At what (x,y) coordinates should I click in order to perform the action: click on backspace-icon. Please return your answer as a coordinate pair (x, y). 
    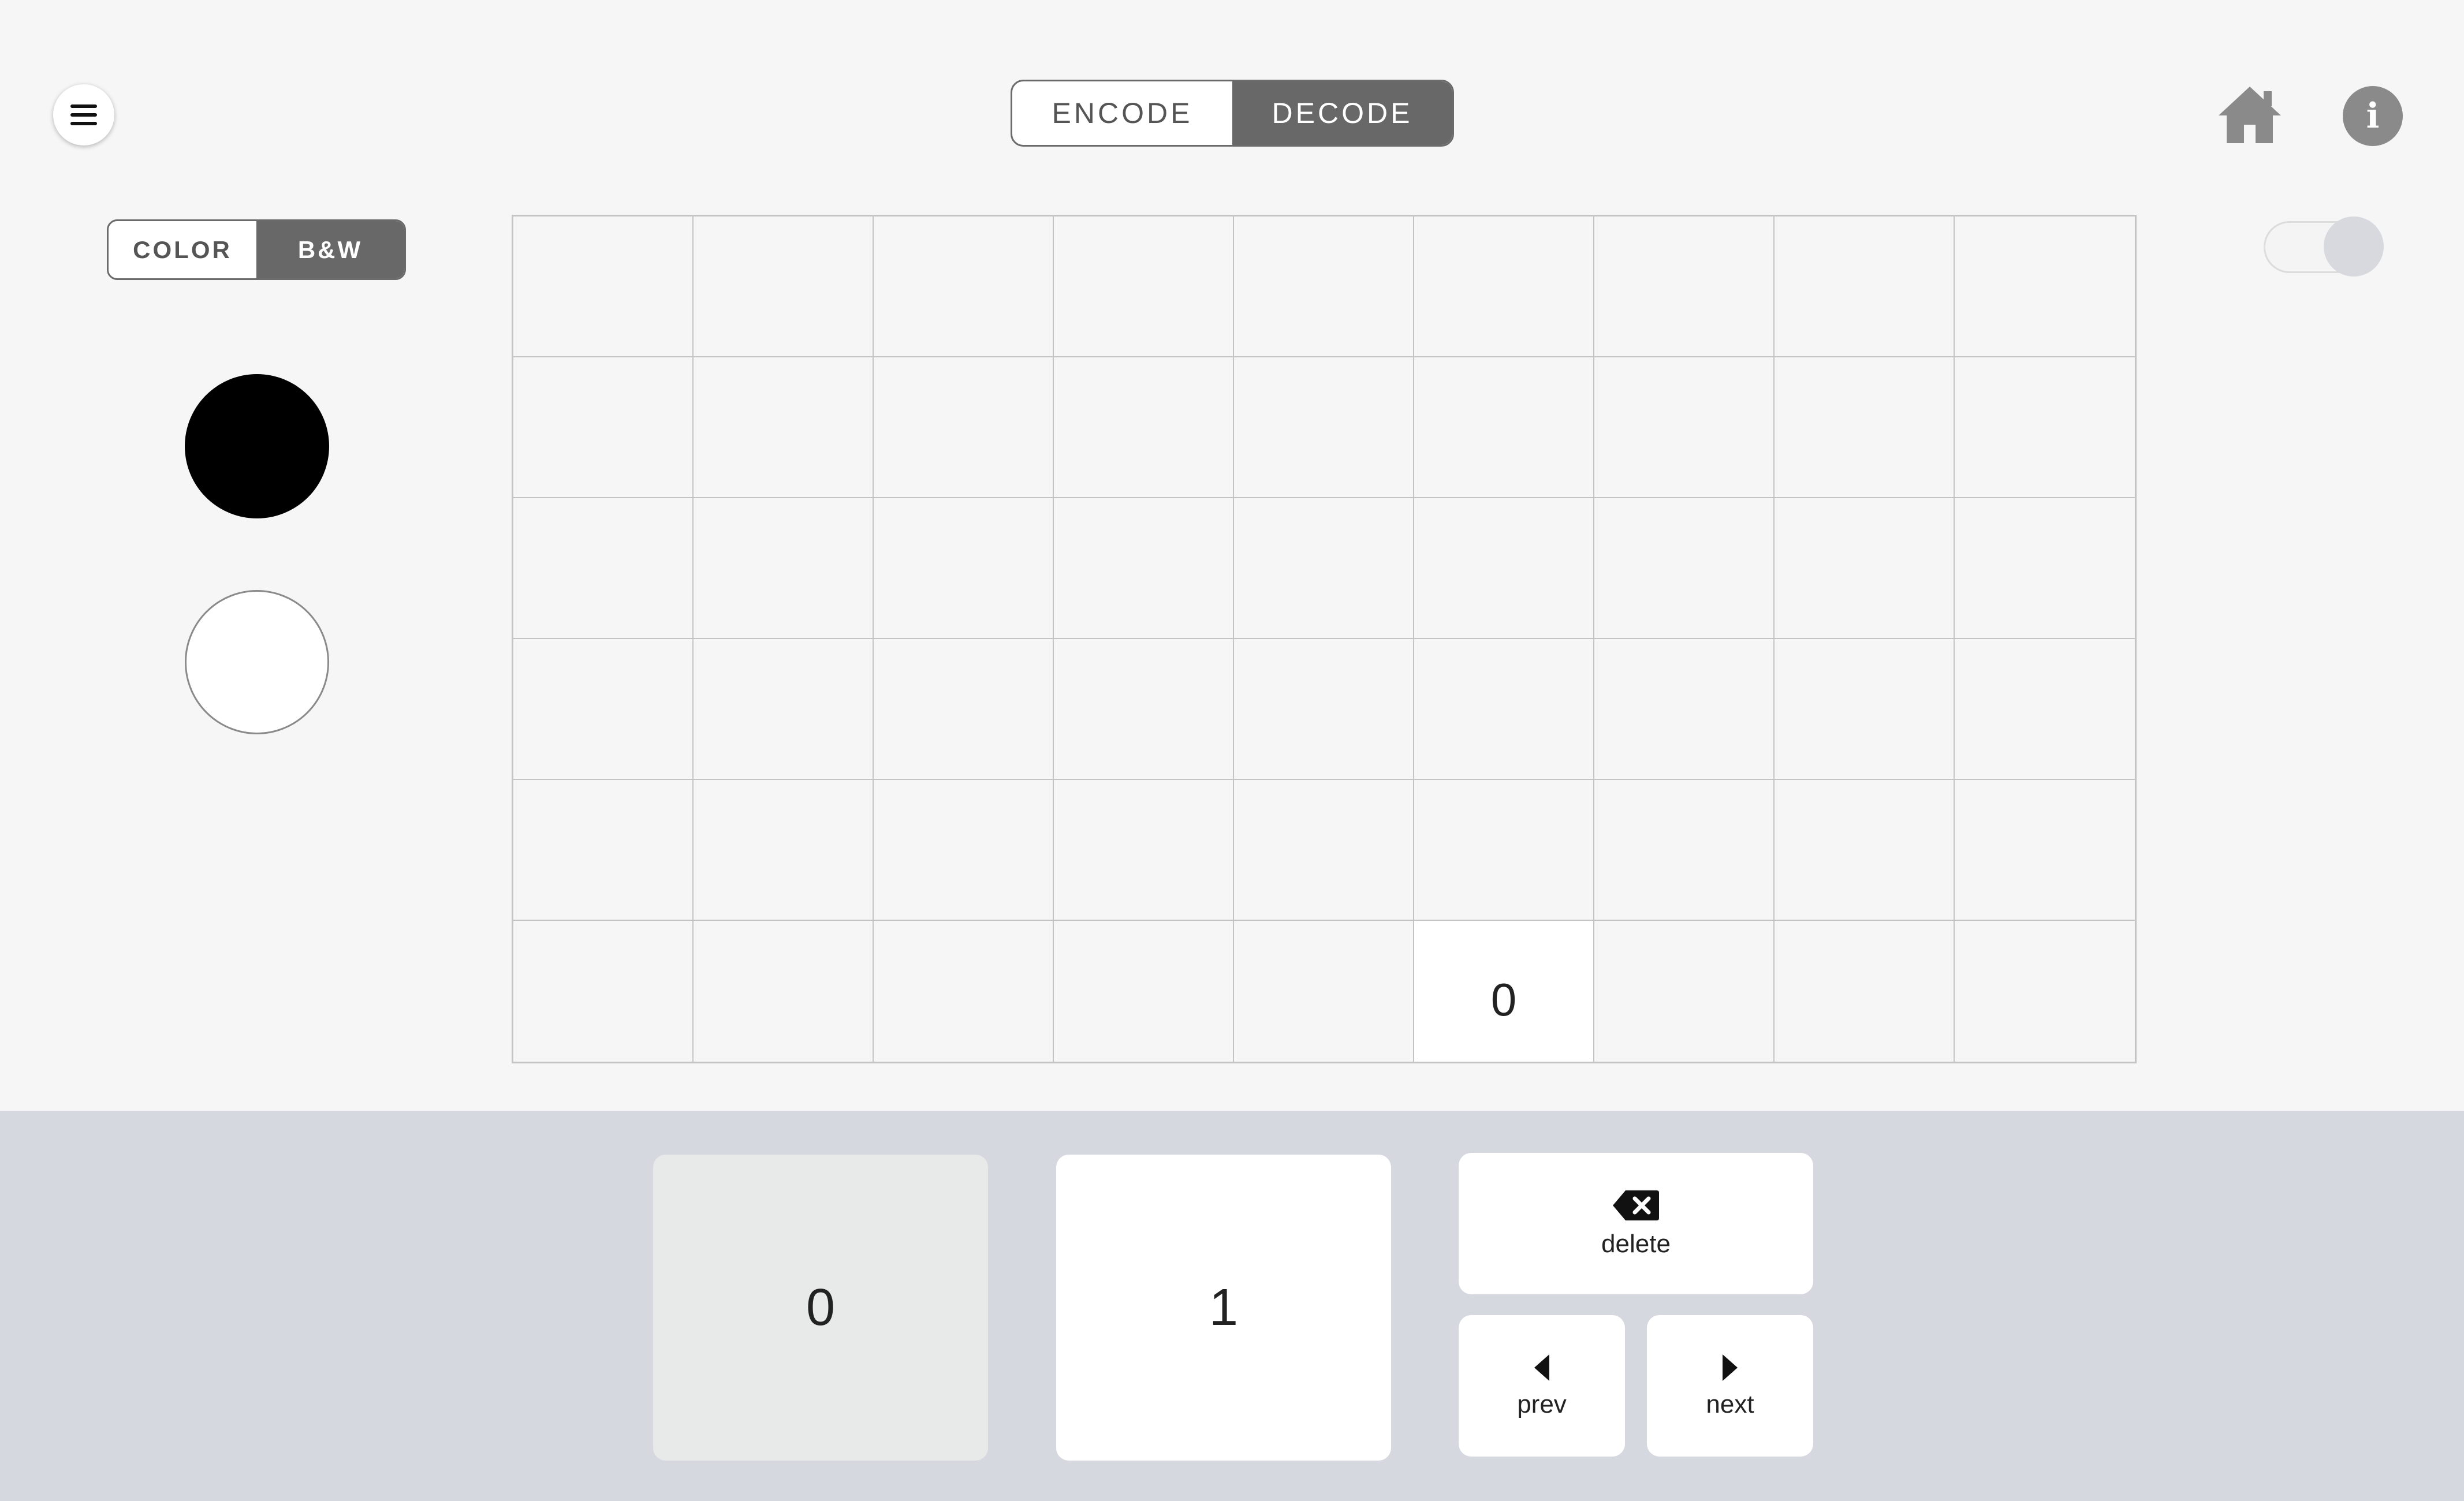
    Looking at the image, I should click on (1636, 1205).